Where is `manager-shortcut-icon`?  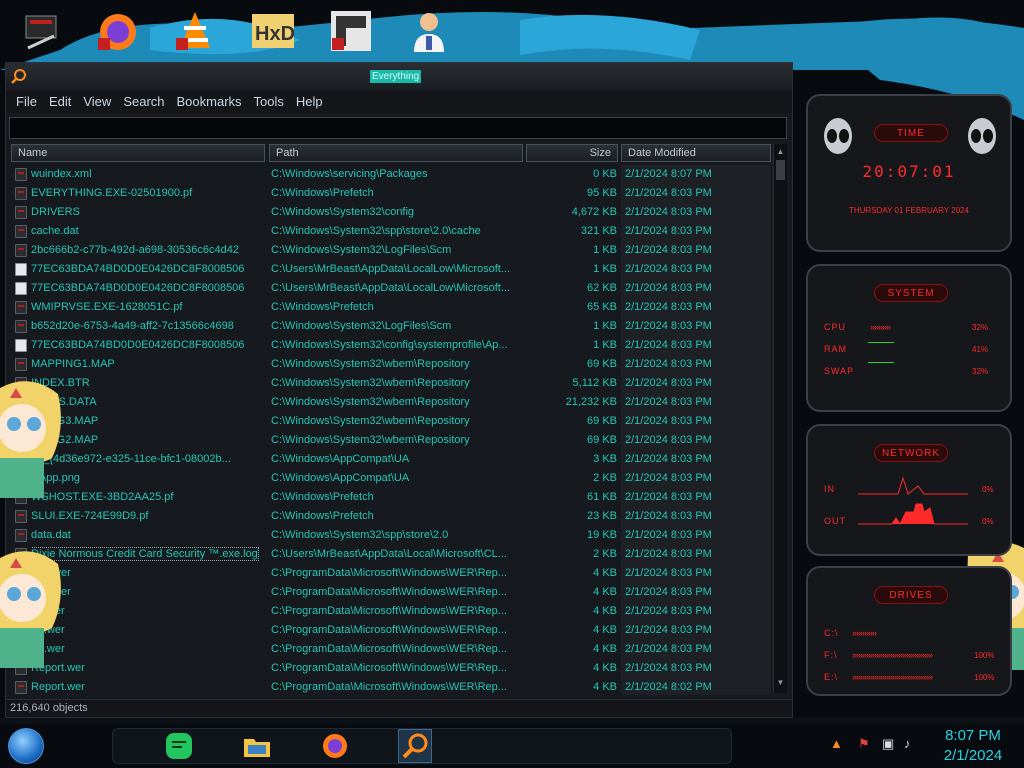 manager-shortcut-icon is located at coordinates (351, 31).